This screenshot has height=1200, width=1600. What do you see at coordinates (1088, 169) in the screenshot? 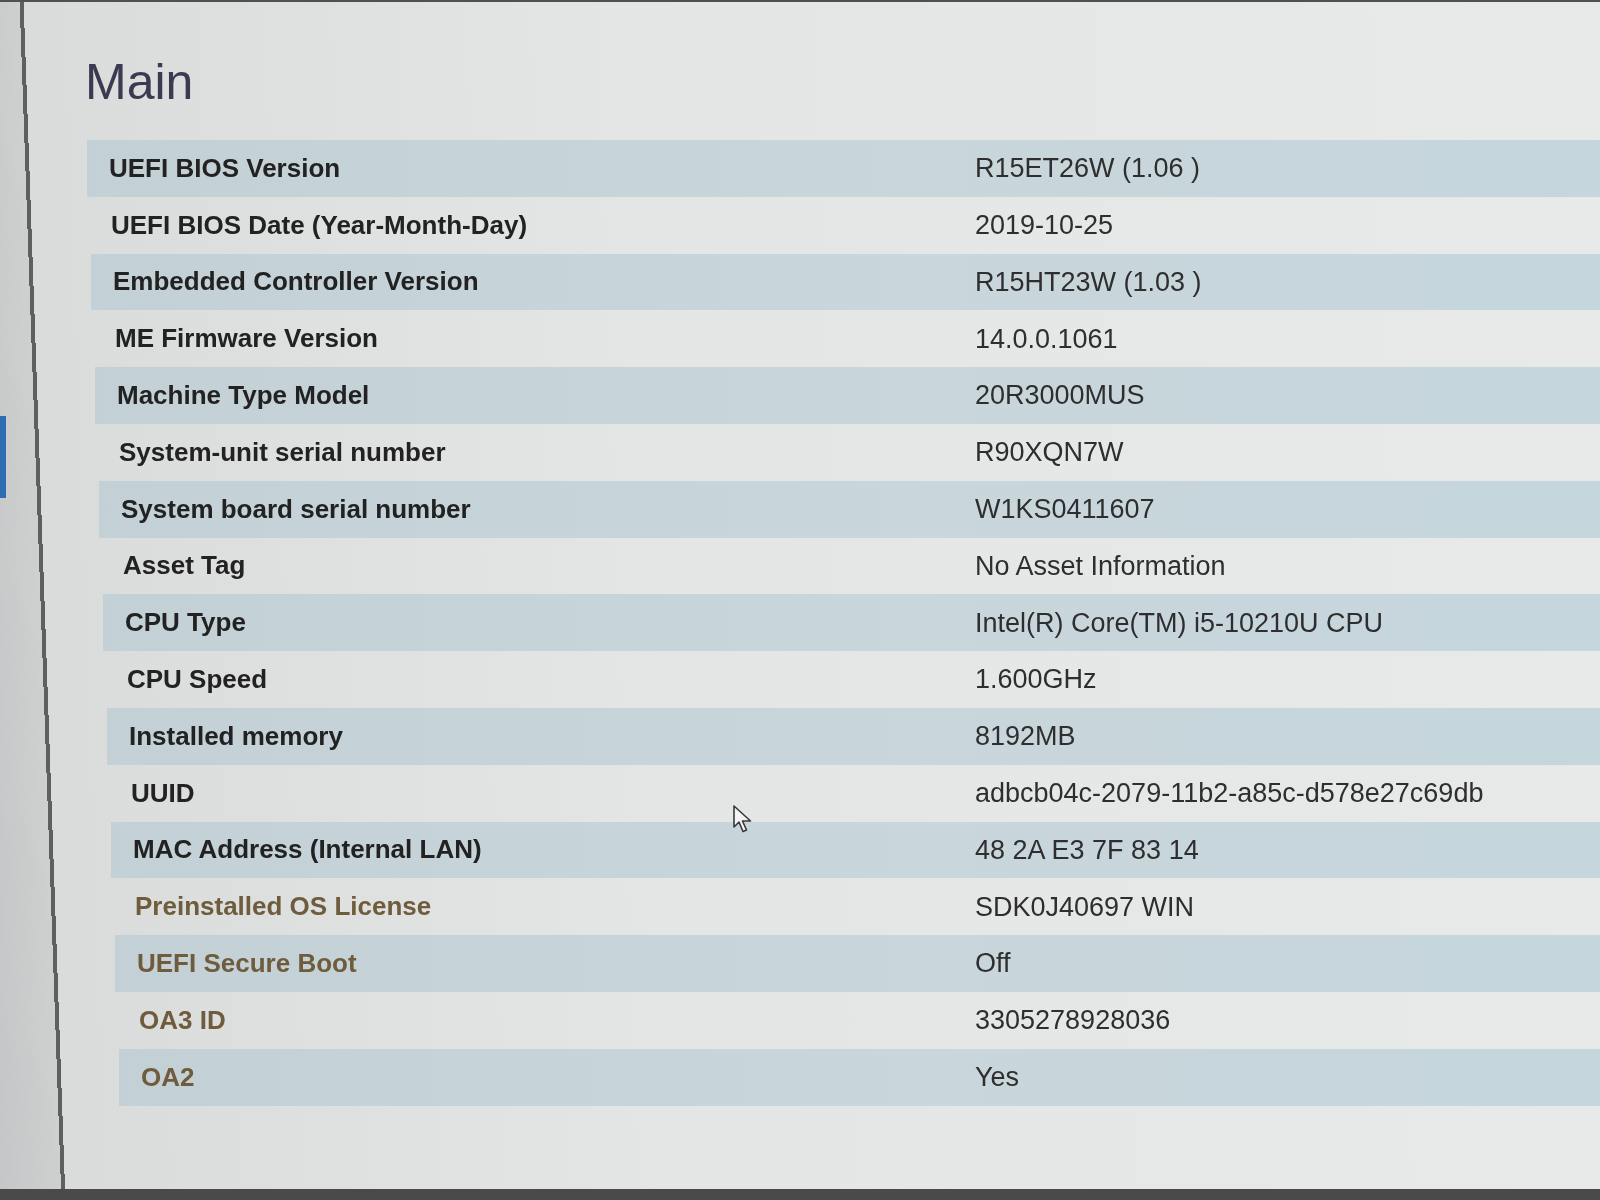
I see `field-value: R15ET26W (1.06 )` at bounding box center [1088, 169].